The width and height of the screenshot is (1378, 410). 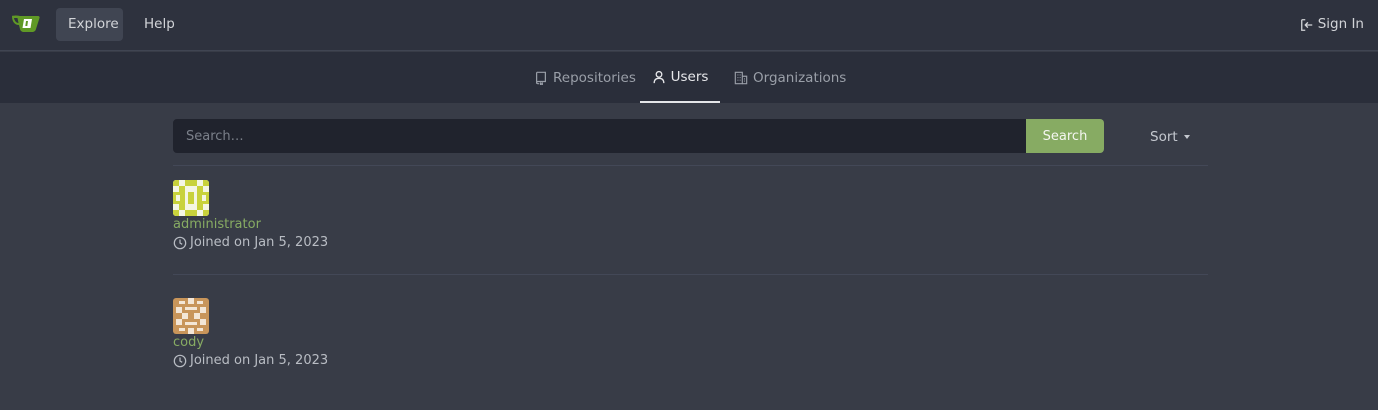 What do you see at coordinates (1164, 137) in the screenshot?
I see `sort-label: Sort` at bounding box center [1164, 137].